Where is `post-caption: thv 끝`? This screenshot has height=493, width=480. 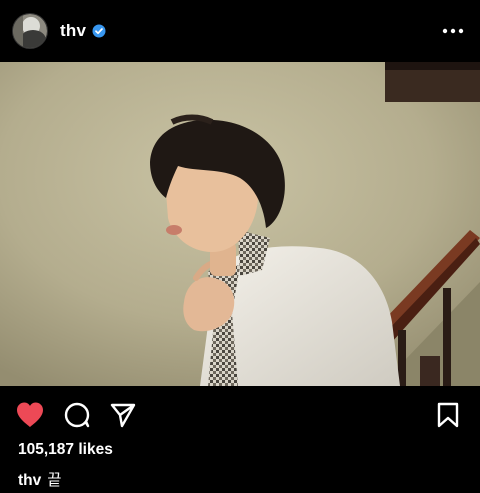 post-caption: thv 끝 is located at coordinates (40, 479).